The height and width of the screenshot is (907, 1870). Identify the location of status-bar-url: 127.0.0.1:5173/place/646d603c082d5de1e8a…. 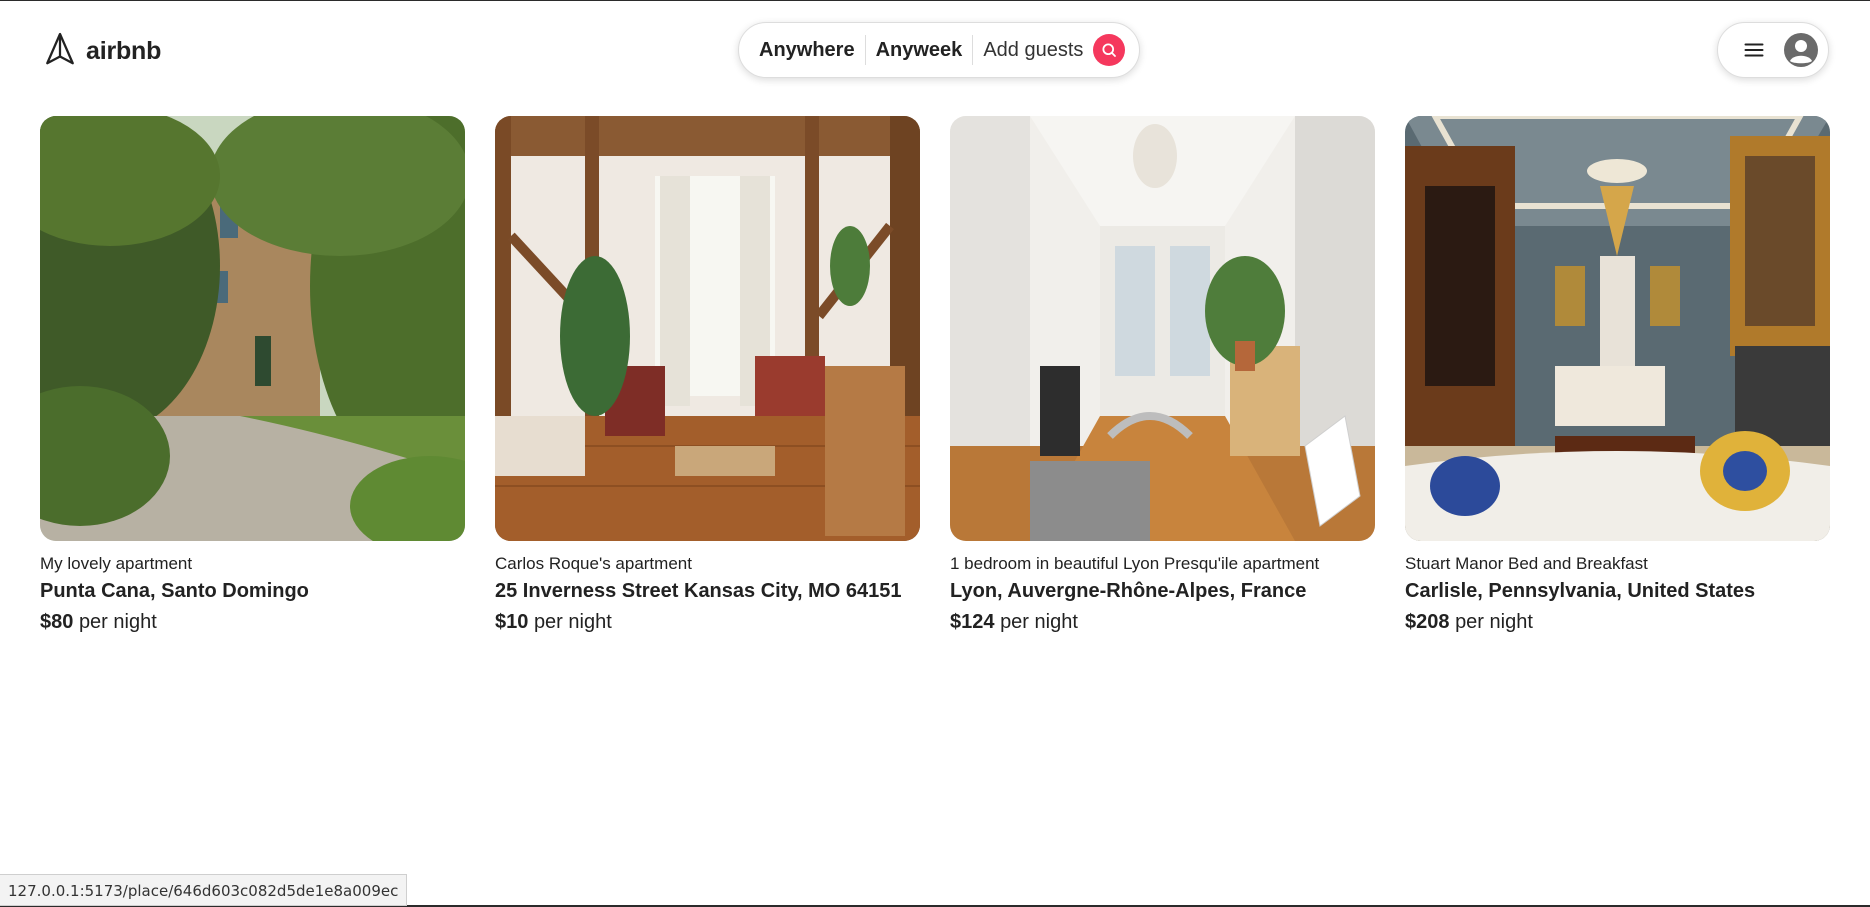
(204, 890).